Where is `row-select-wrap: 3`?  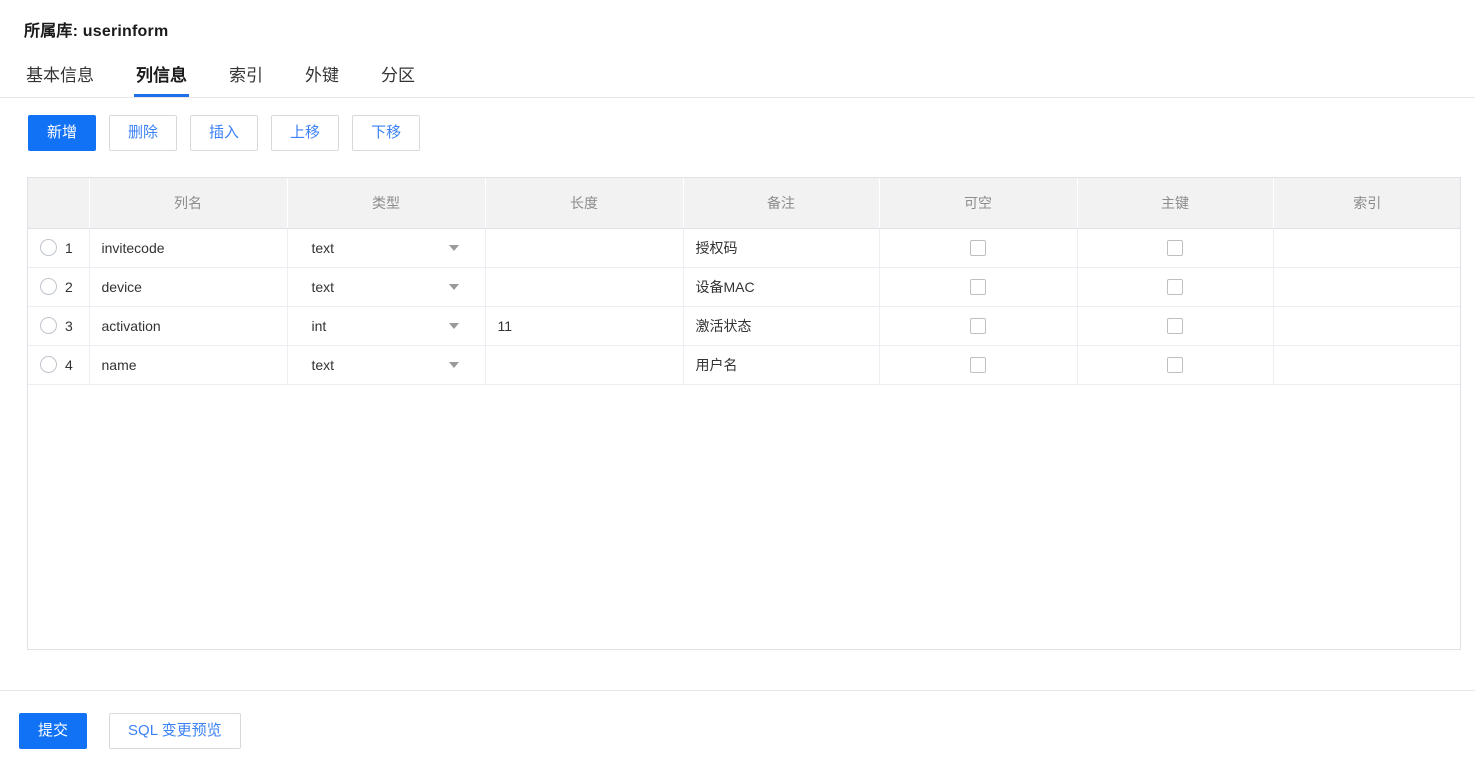 row-select-wrap: 3 is located at coordinates (58, 325).